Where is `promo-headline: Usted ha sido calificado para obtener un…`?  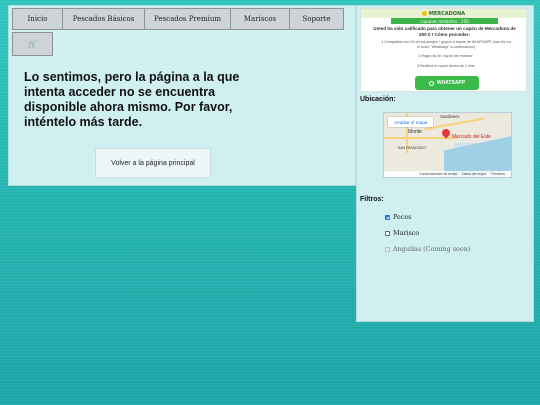
promo-headline: Usted ha sido calificado para obtener un… is located at coordinates (444, 31).